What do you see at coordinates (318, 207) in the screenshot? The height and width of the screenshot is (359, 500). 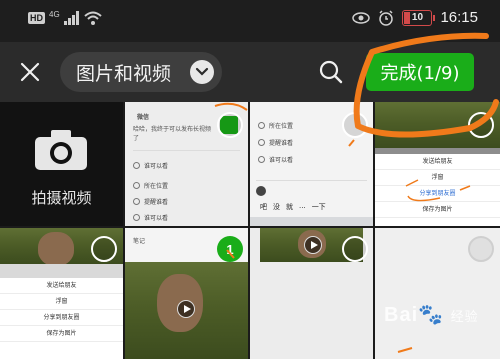 I see `keyboard-candidate: 一下` at bounding box center [318, 207].